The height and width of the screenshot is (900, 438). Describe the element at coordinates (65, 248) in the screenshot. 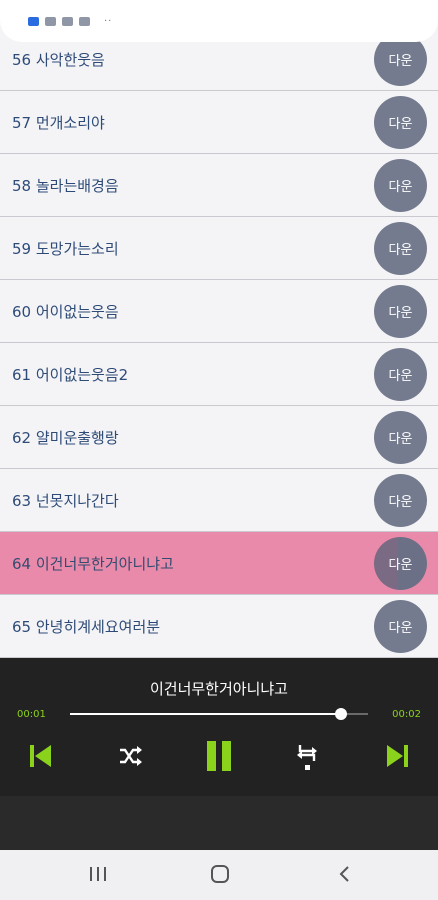

I see `track-title: 59 도망가는소리` at that location.